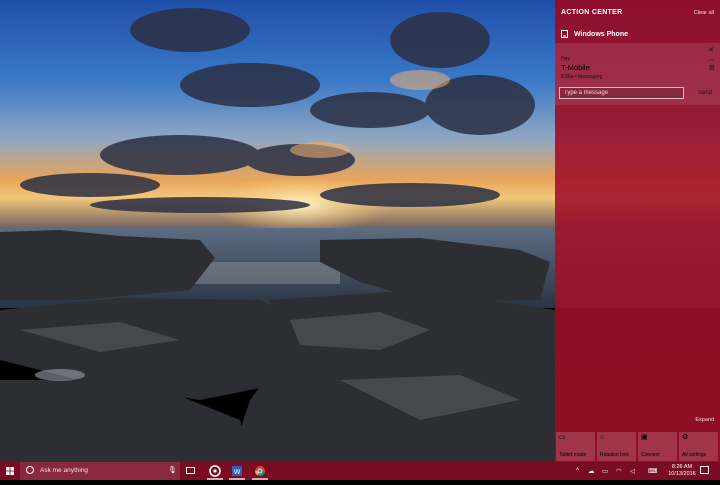  I want to click on chevron-up-icon: ︿, so click(711, 58).